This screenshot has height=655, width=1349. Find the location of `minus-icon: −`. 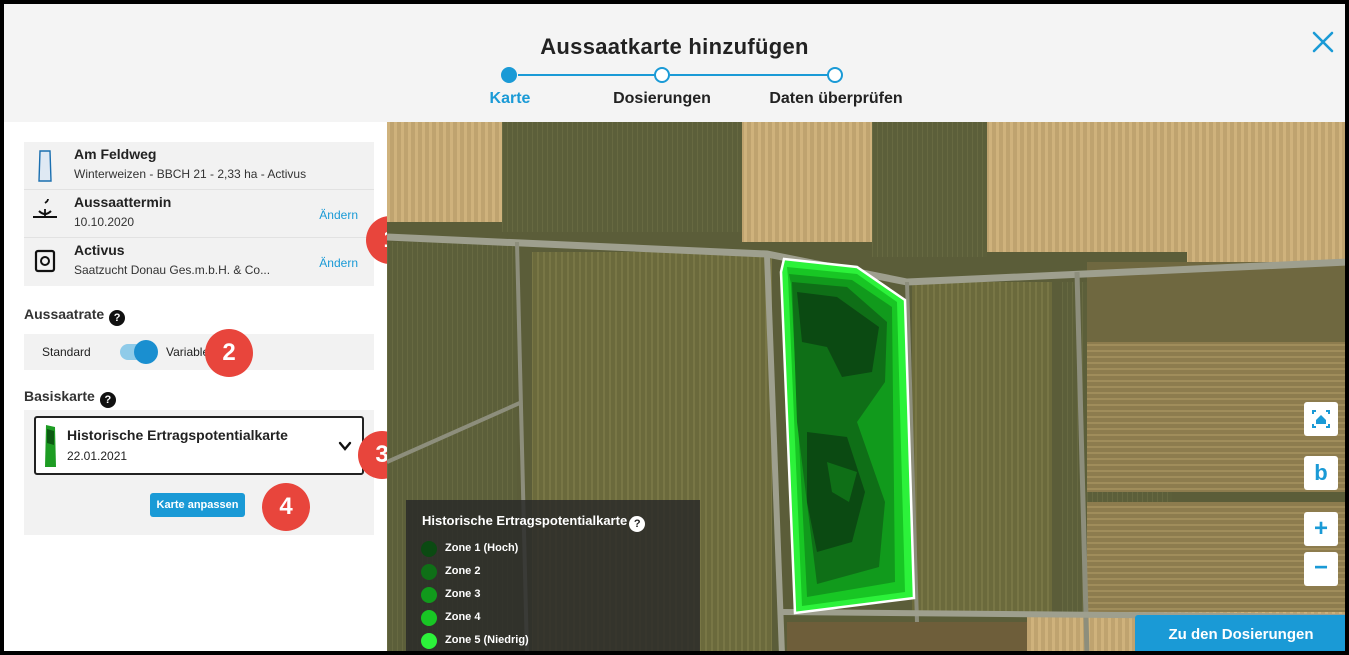

minus-icon: − is located at coordinates (1320, 567).